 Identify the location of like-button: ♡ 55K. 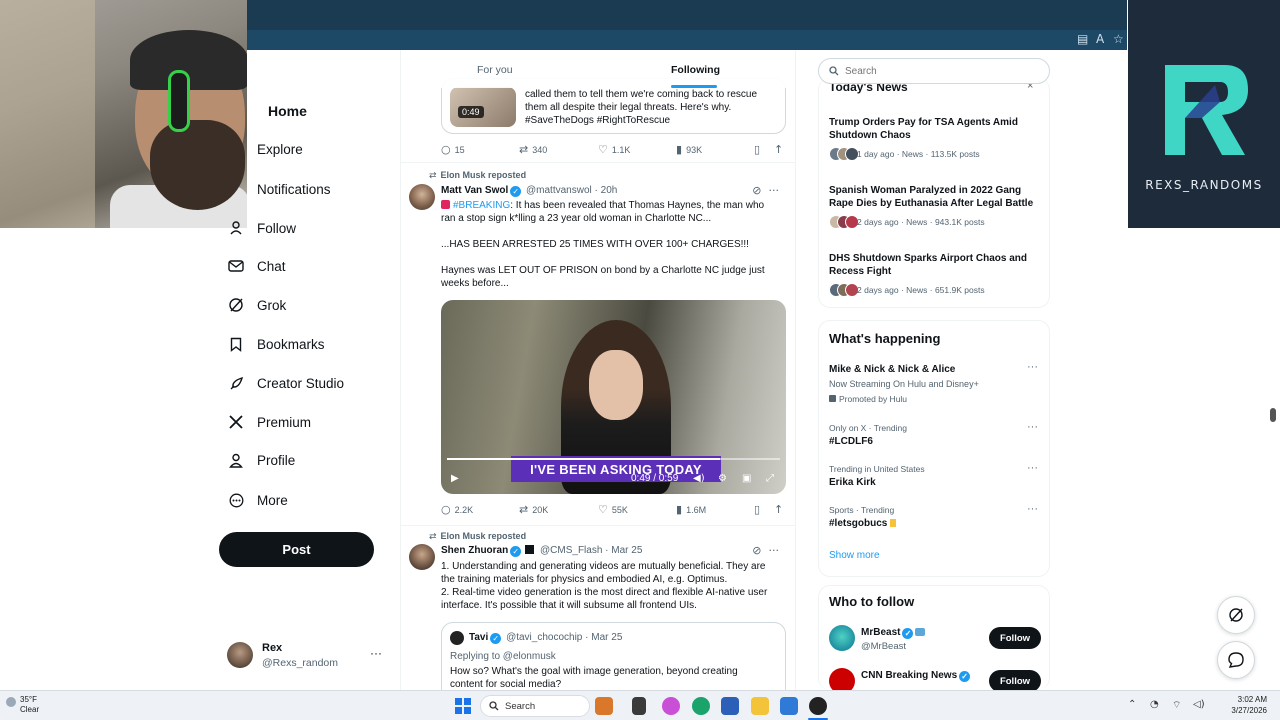
(613, 509).